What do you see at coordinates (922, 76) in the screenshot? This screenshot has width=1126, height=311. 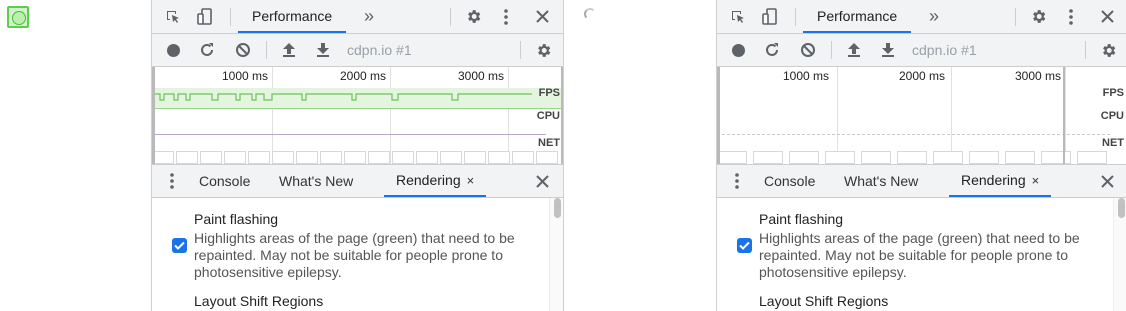 I see `time-tick-label: 2000 ms` at bounding box center [922, 76].